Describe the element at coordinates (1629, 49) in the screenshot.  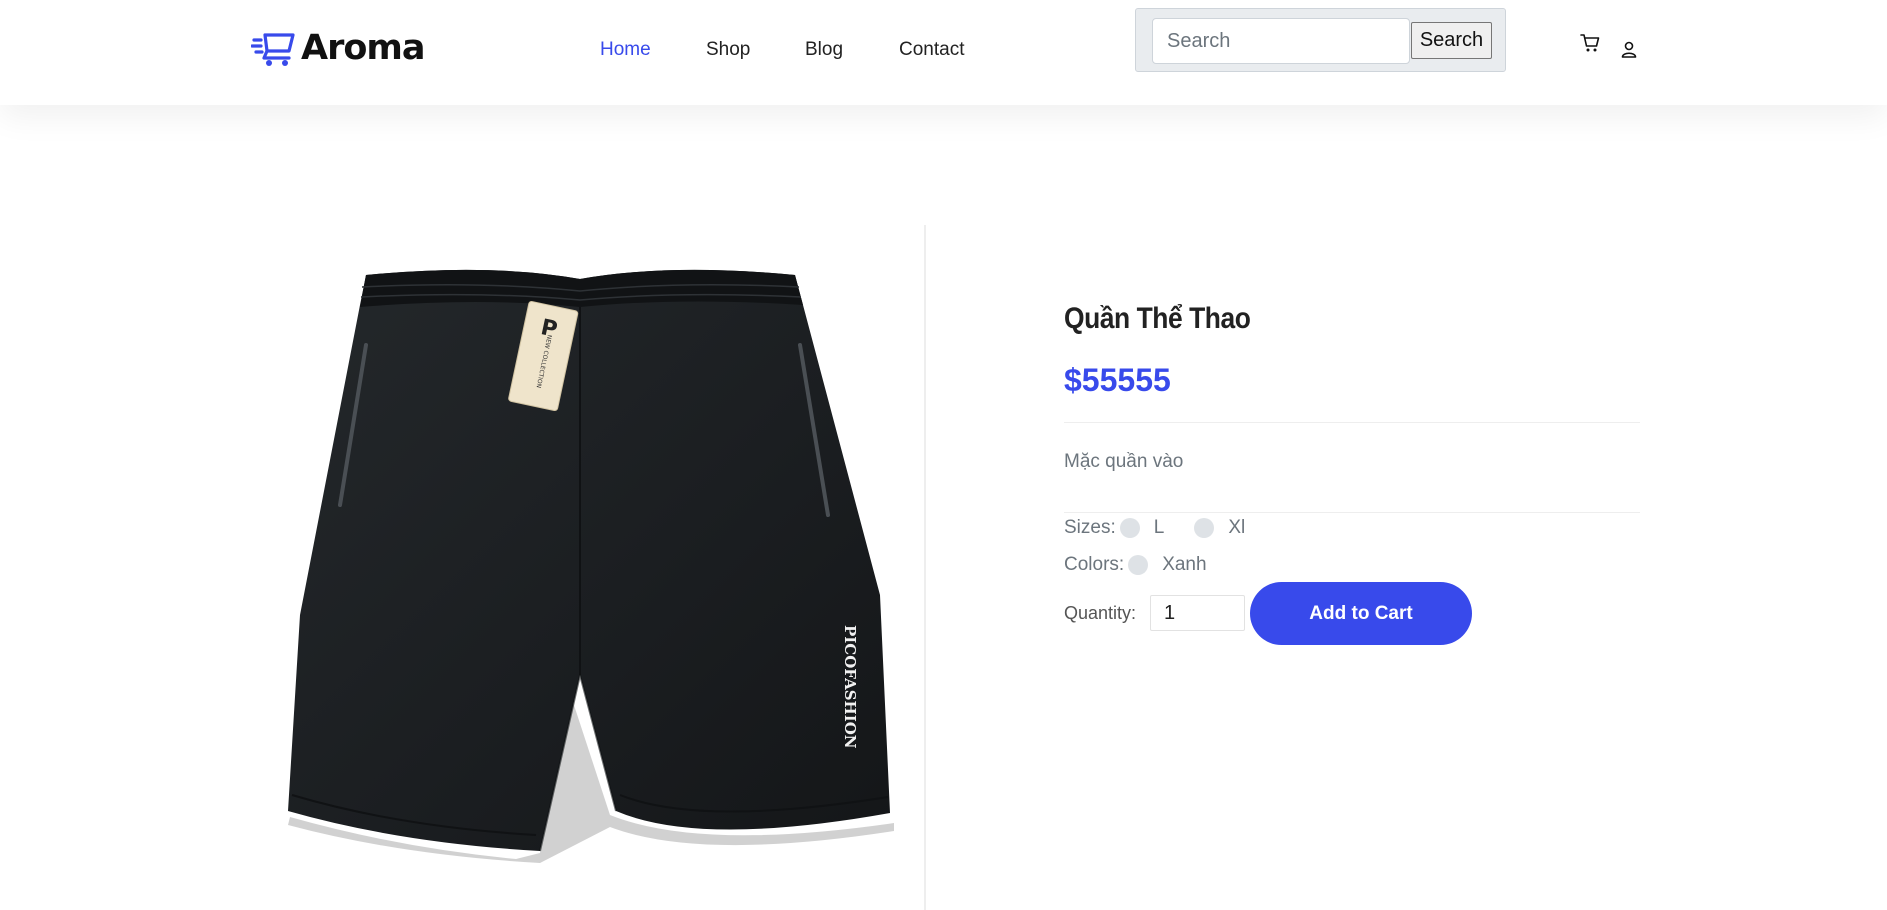
I see `user-icon` at that location.